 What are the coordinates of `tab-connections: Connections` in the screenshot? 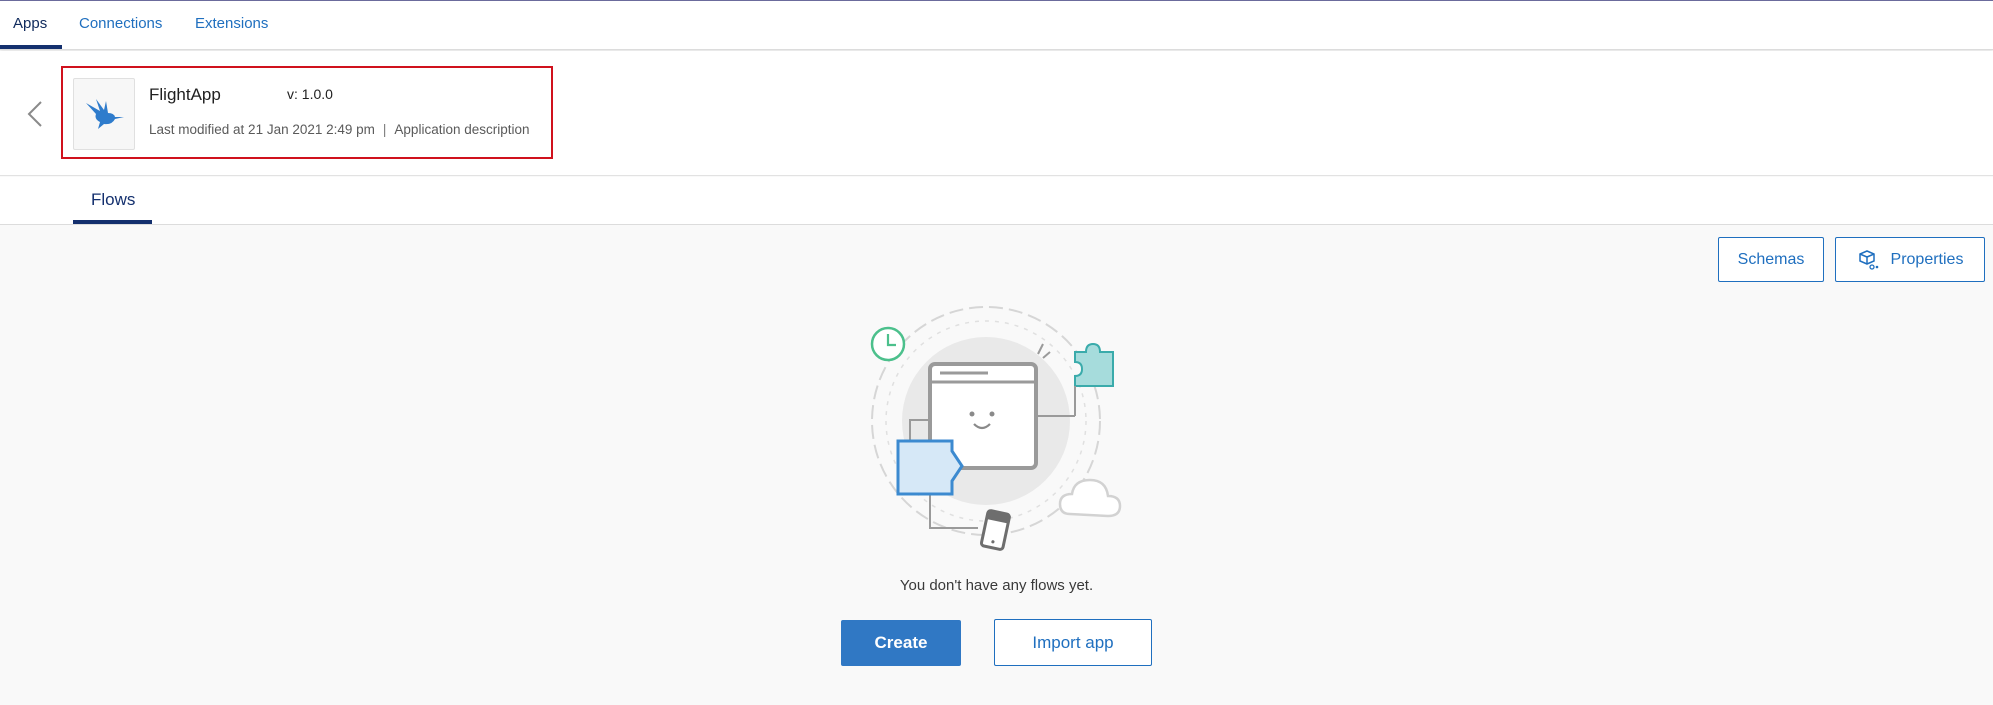 It's located at (120, 23).